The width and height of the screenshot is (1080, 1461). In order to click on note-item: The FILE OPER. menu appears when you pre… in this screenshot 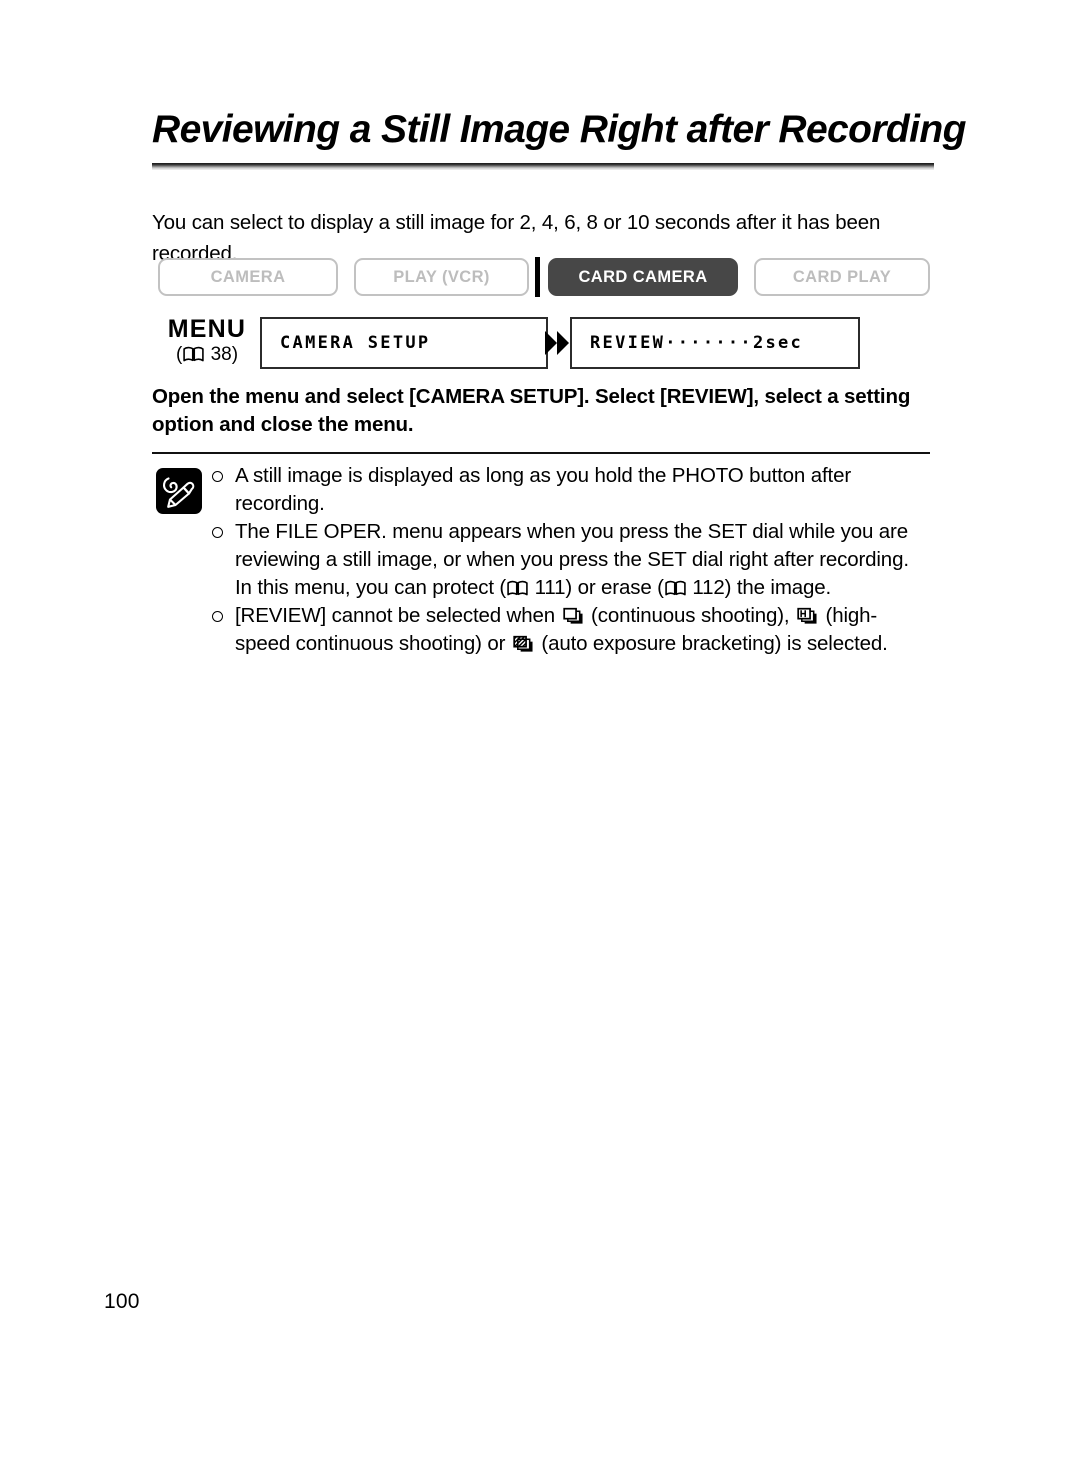, I will do `click(571, 560)`.